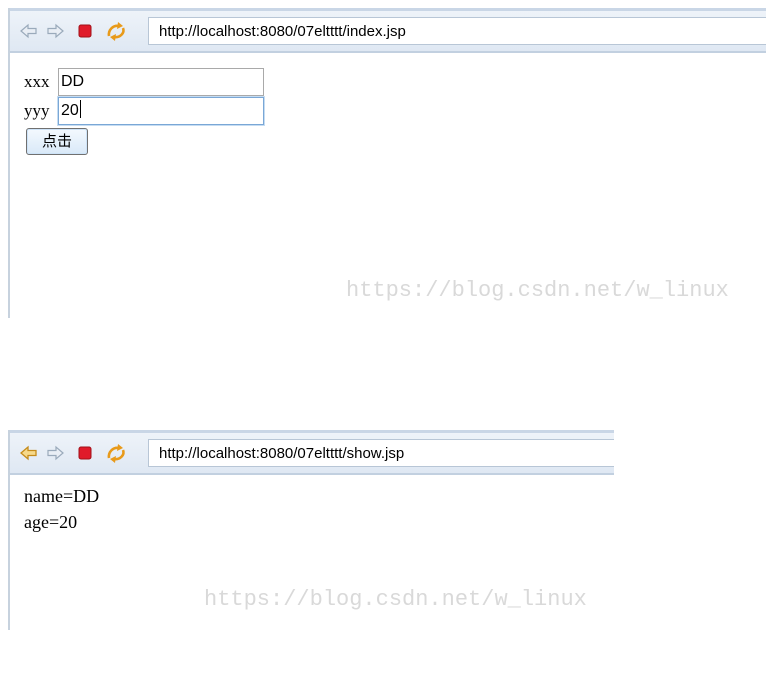  What do you see at coordinates (70, 110) in the screenshot?
I see `yyy-input-value: 20` at bounding box center [70, 110].